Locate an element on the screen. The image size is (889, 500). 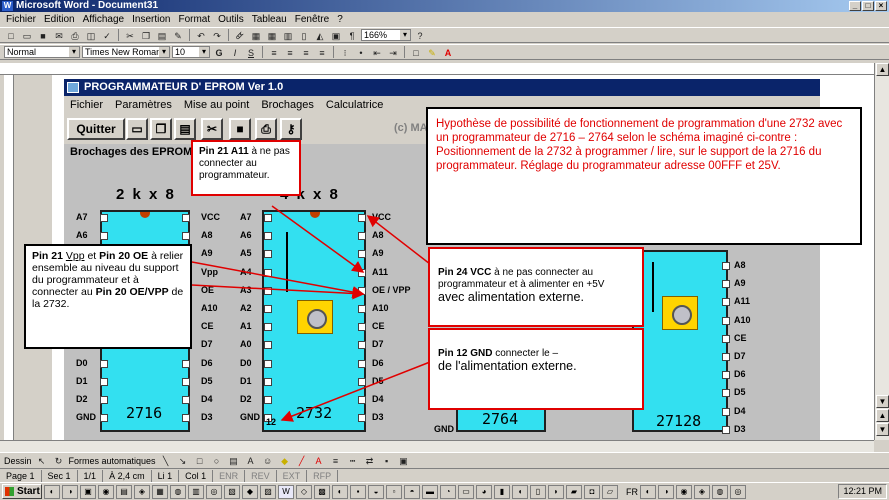
status-ext: EXT is located at coordinates (292, 475).